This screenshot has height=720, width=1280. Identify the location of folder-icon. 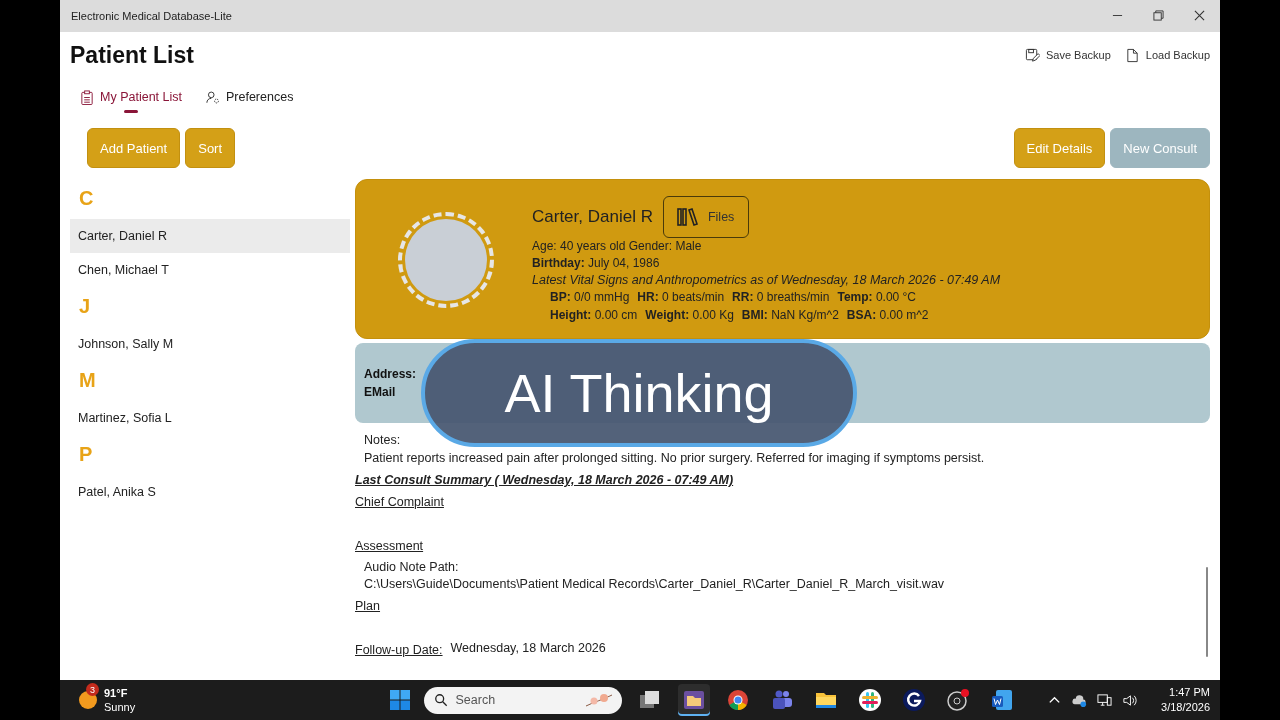
(693, 700).